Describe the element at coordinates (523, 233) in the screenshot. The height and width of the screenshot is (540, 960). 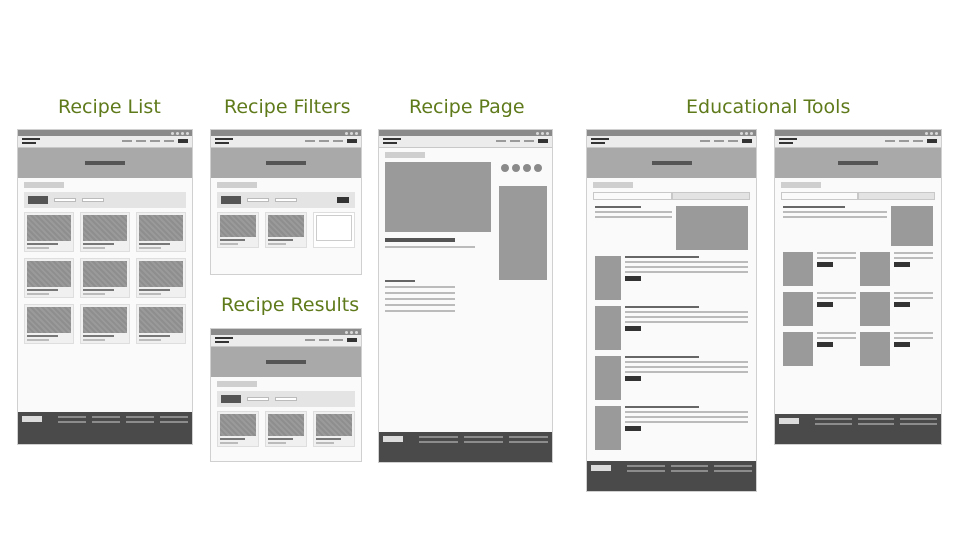
I see `nutrition-panel` at that location.